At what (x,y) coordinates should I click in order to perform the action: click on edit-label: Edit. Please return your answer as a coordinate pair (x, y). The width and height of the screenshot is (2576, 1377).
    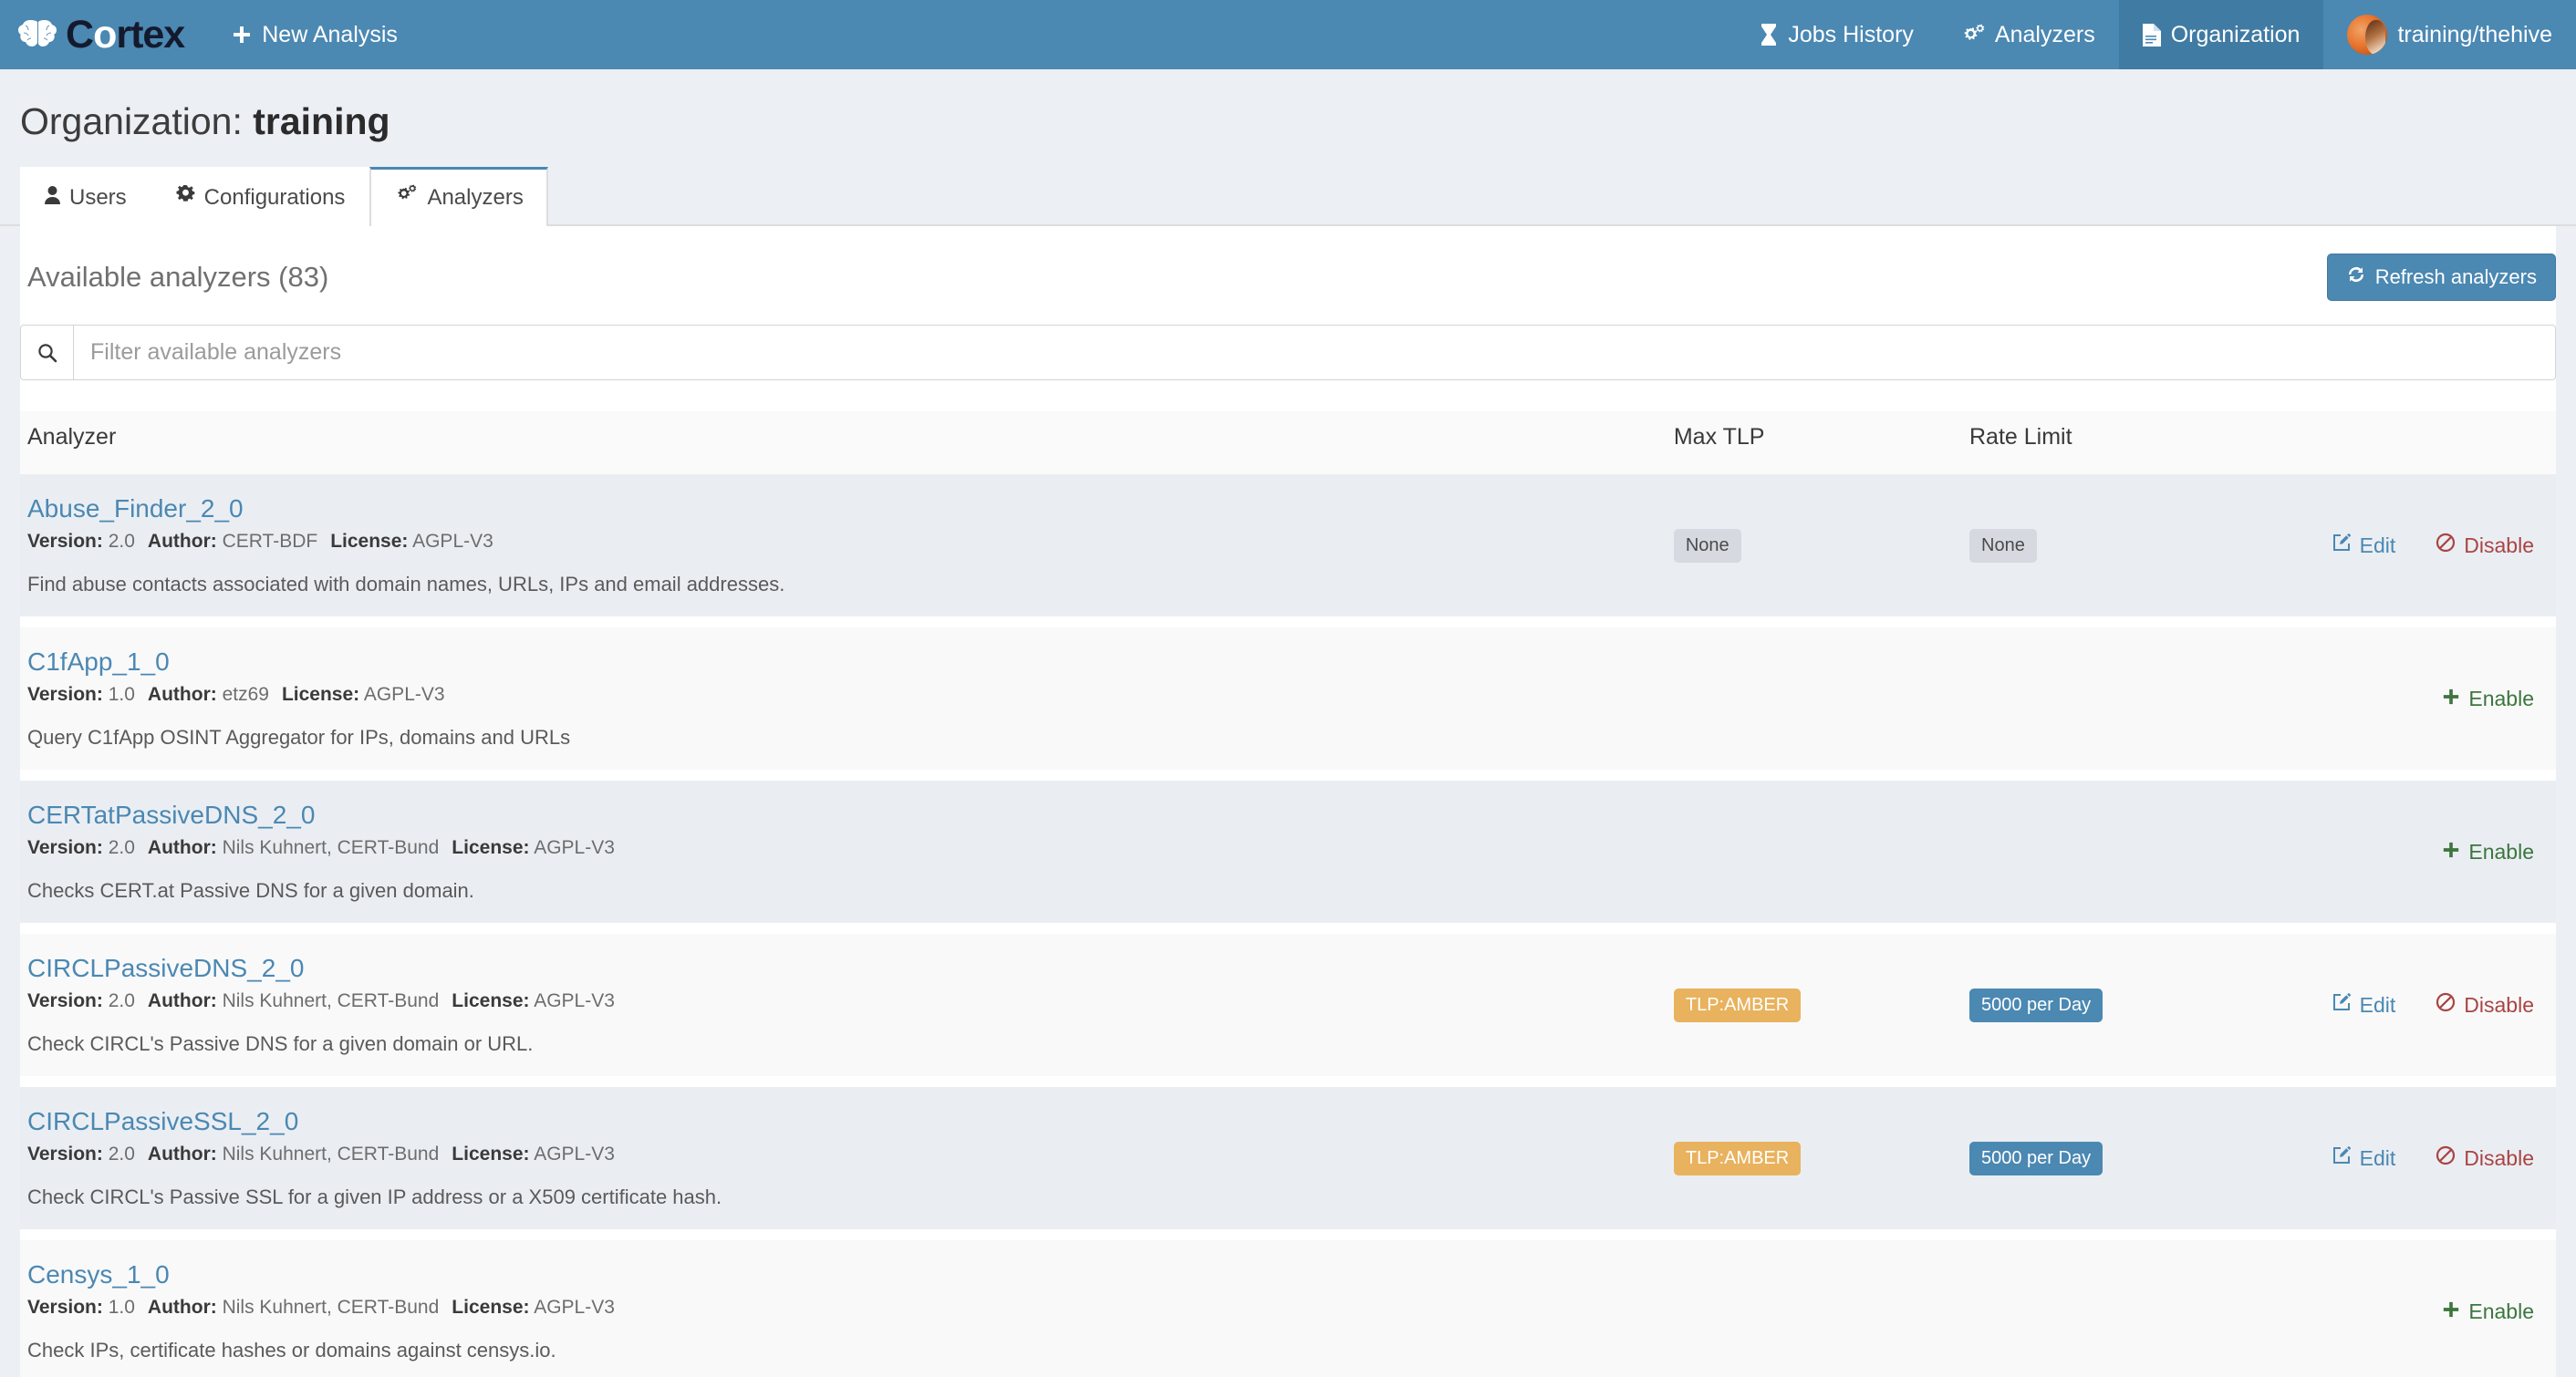
    Looking at the image, I should click on (2377, 1005).